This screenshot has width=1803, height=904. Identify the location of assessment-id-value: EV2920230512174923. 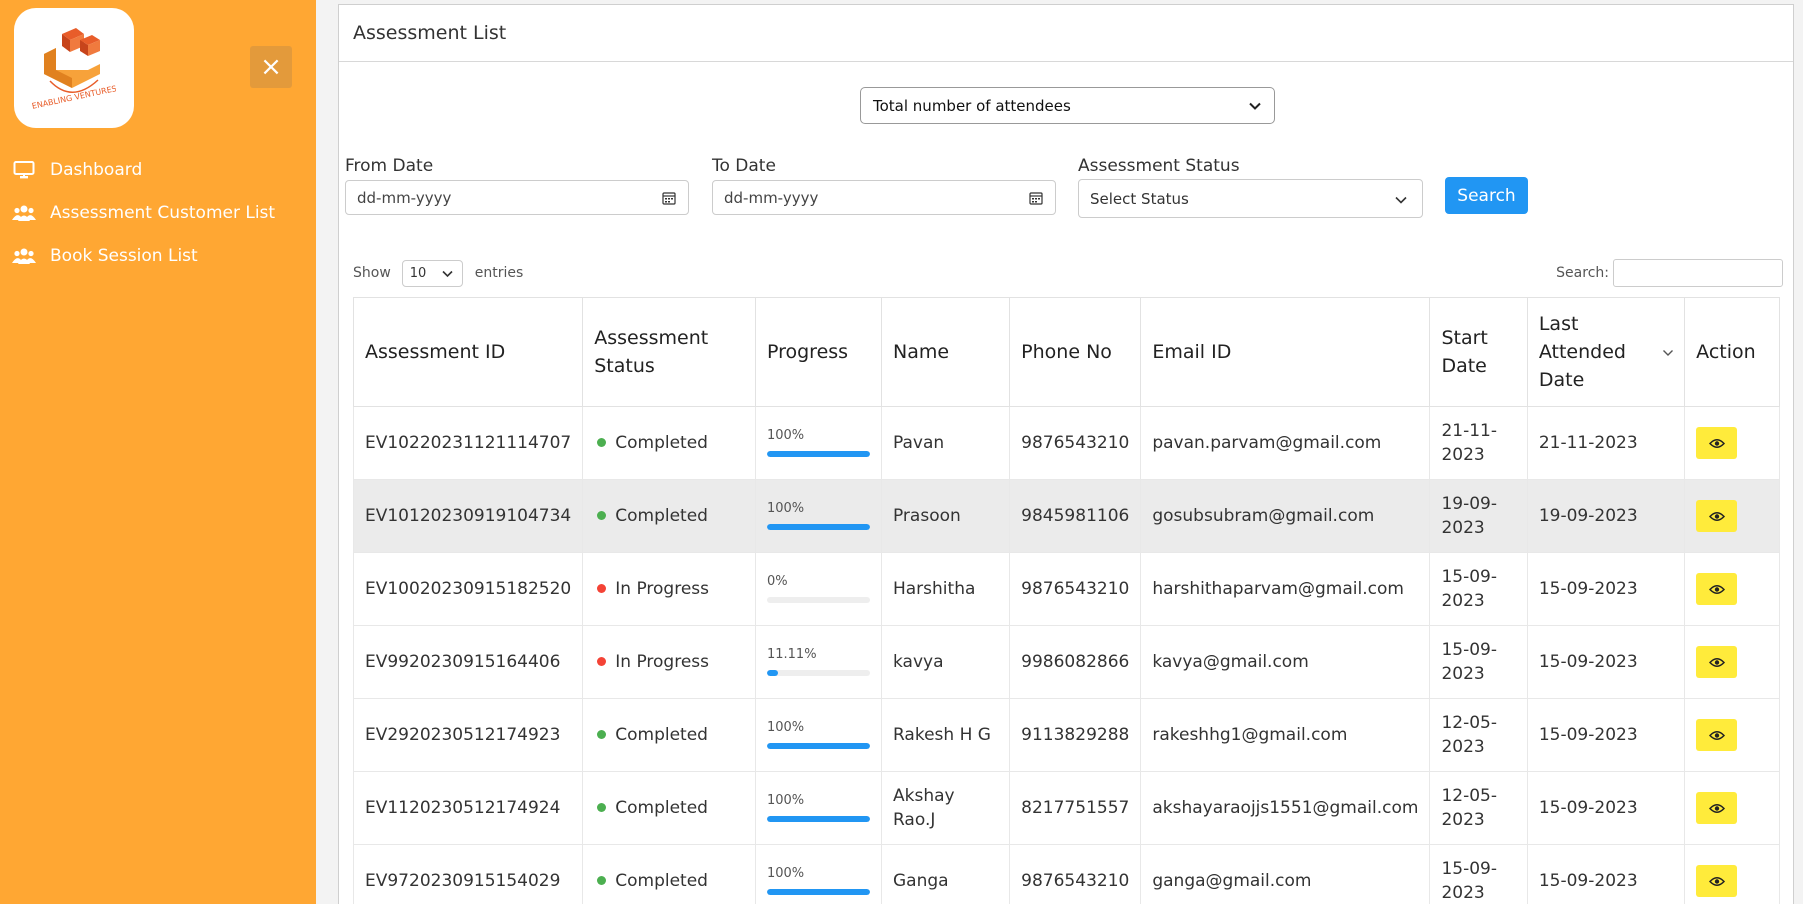
(463, 735).